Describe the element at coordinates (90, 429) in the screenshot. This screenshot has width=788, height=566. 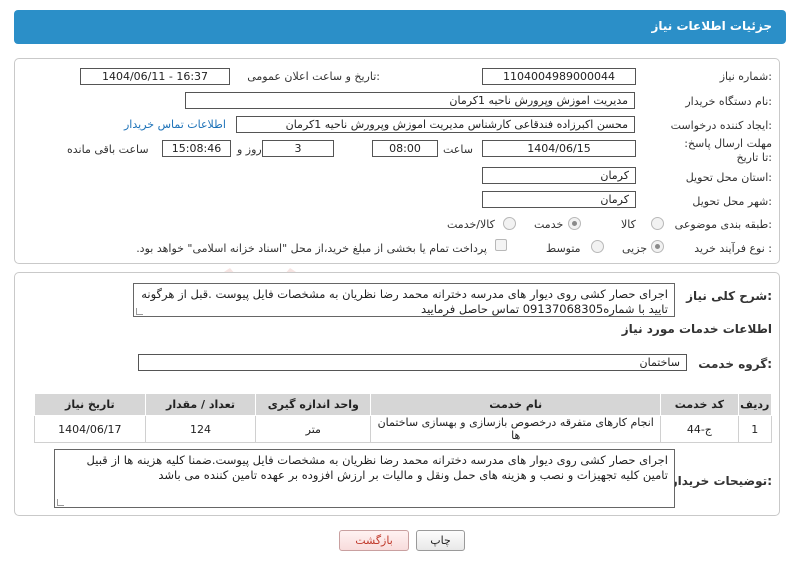
I see `cell-date: 1404/06/17` at that location.